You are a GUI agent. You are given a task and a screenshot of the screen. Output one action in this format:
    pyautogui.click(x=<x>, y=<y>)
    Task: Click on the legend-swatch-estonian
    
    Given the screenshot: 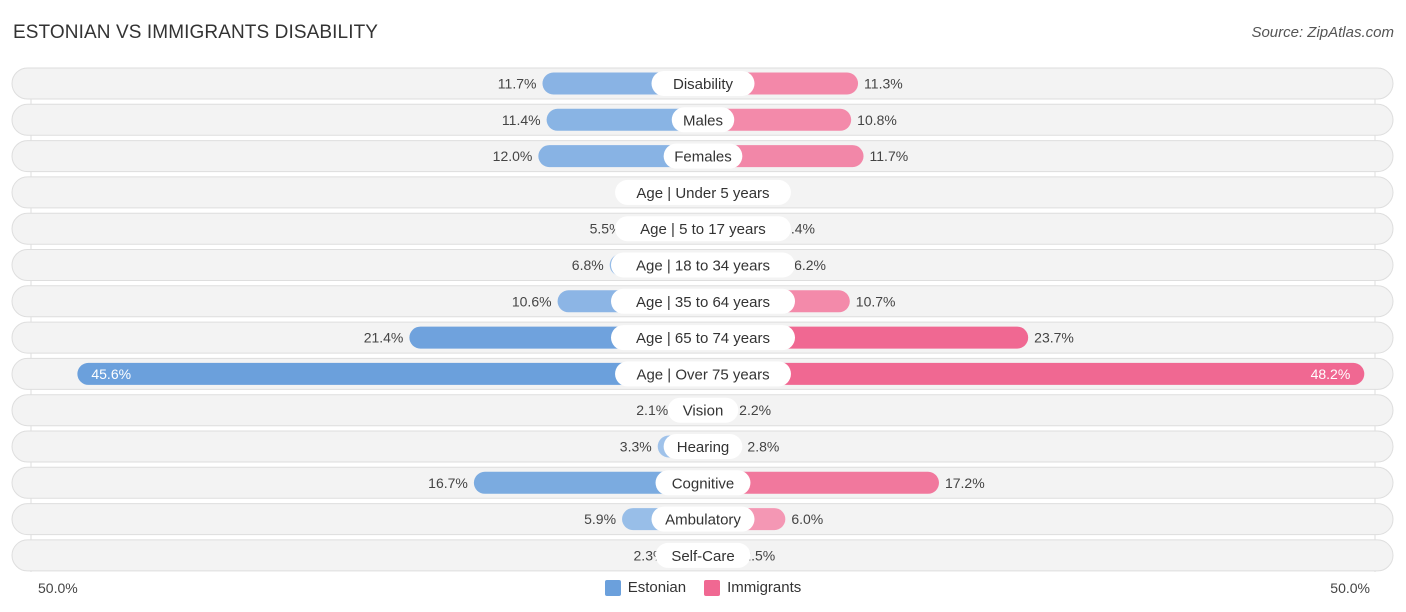 What is the action you would take?
    pyautogui.click(x=612, y=587)
    